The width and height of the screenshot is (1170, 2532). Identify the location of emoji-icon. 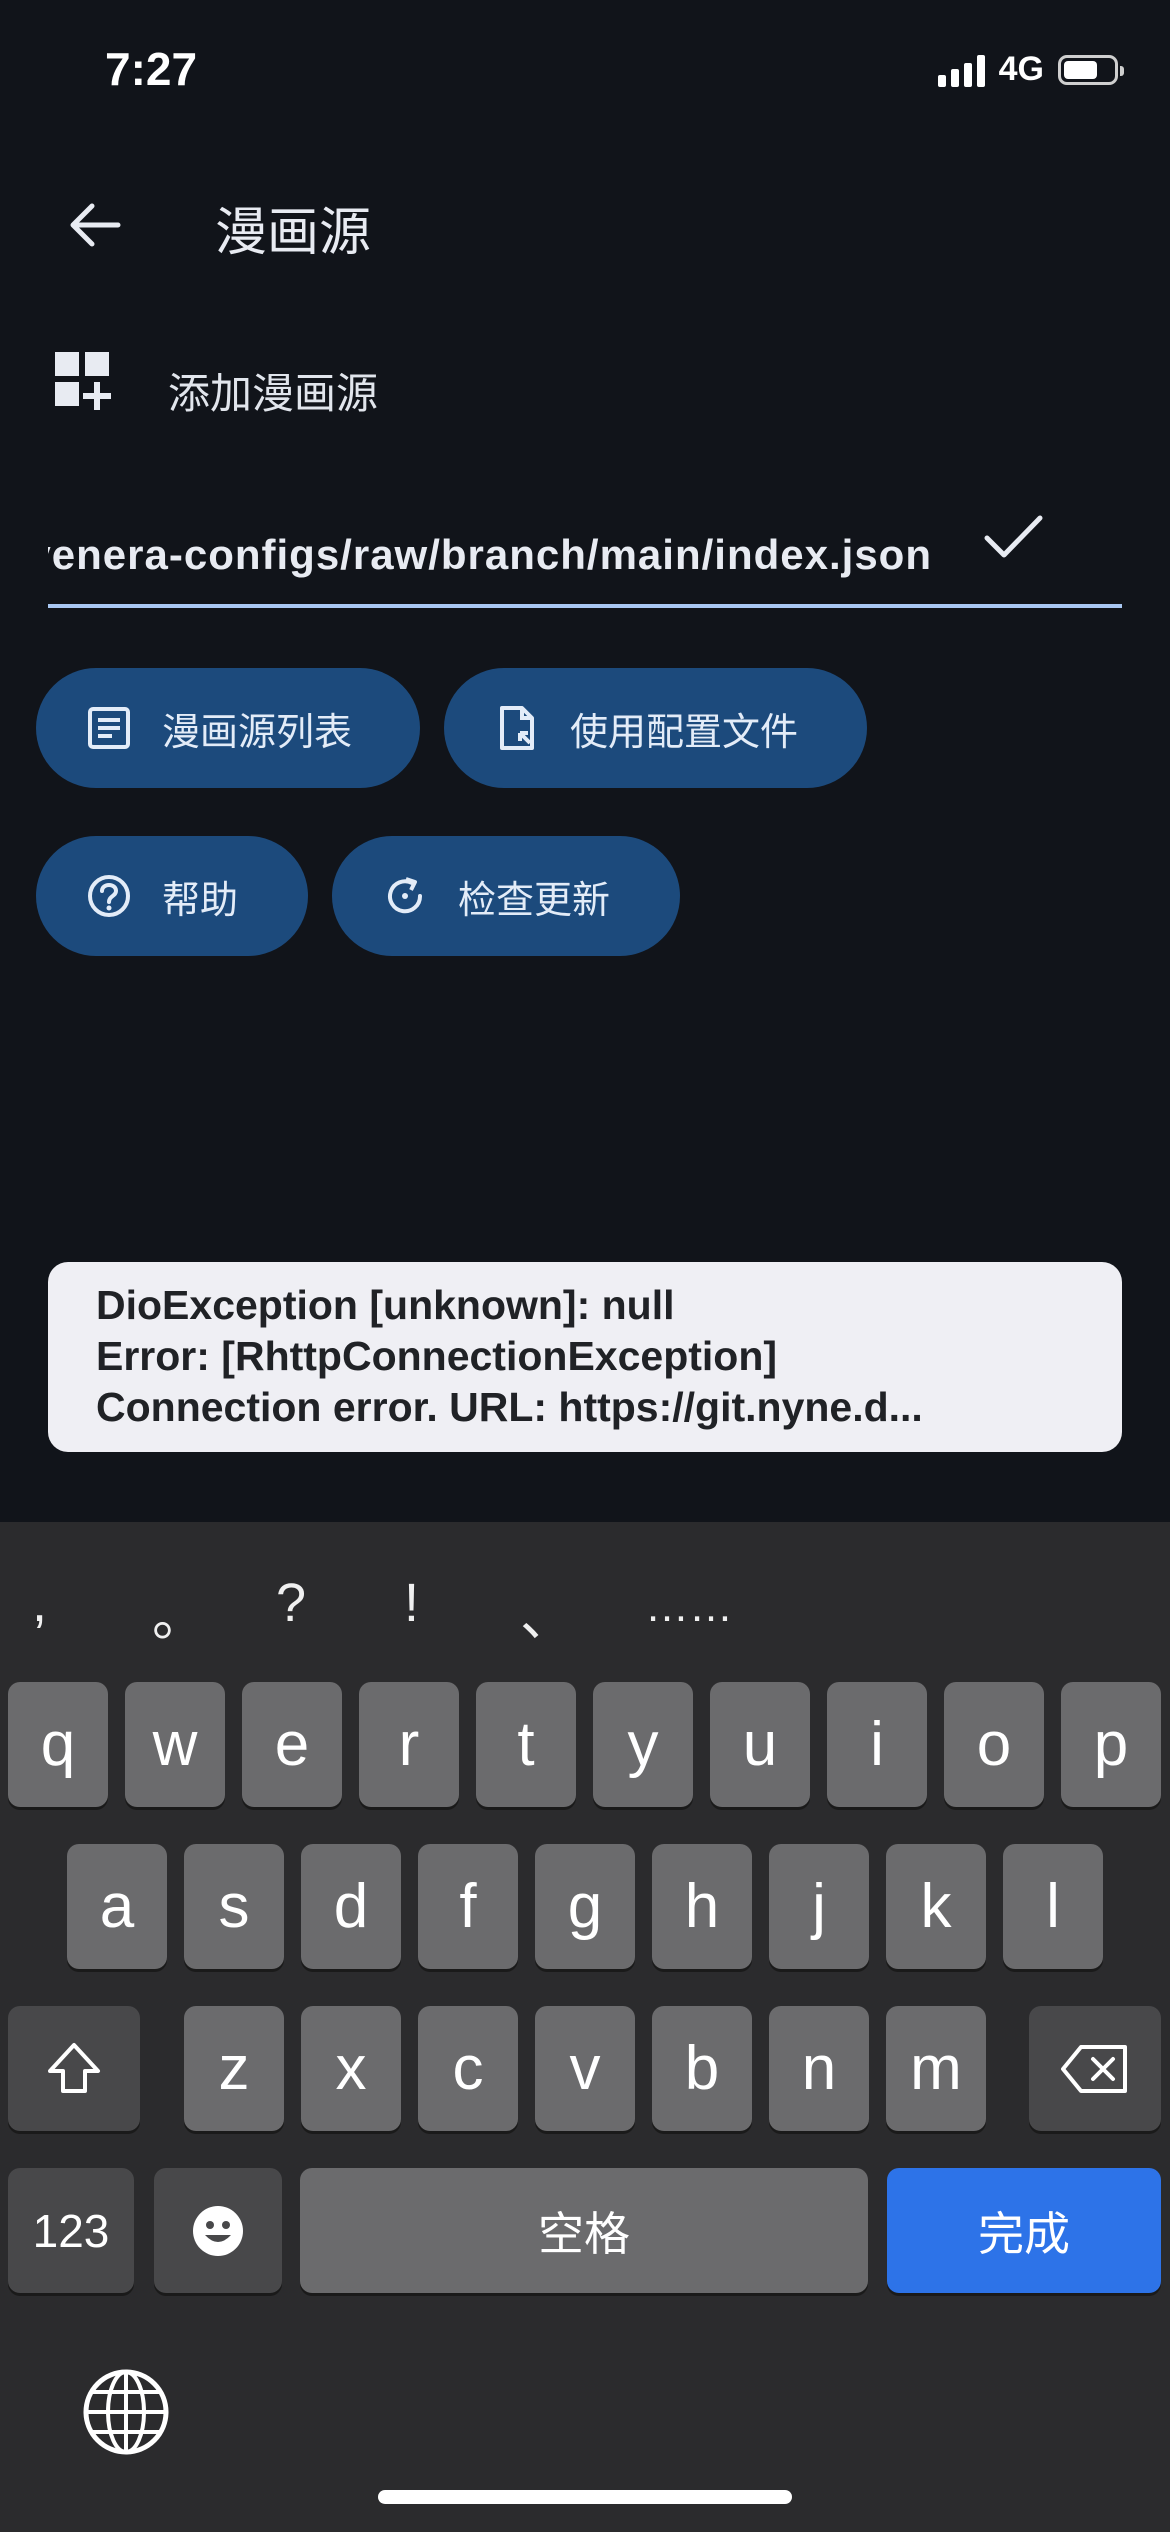
(218, 2230).